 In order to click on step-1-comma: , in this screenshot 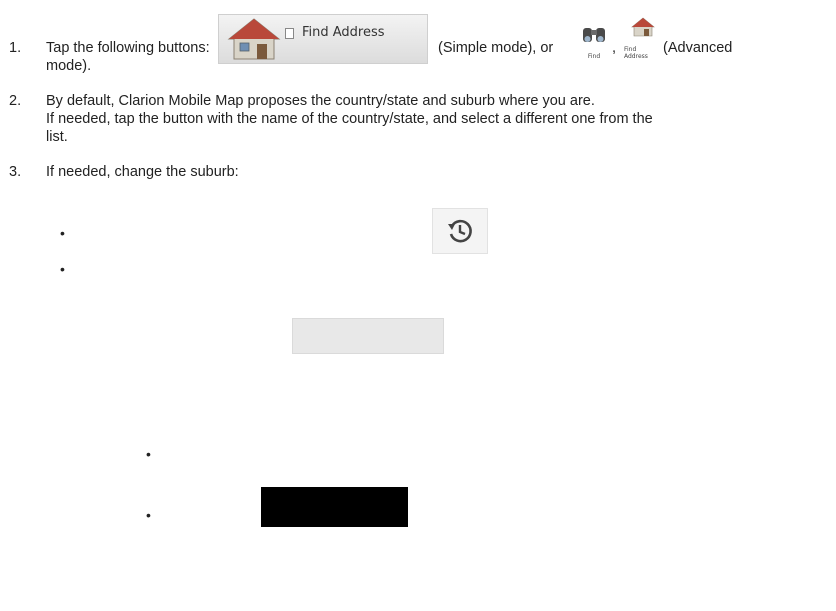, I will do `click(614, 48)`.